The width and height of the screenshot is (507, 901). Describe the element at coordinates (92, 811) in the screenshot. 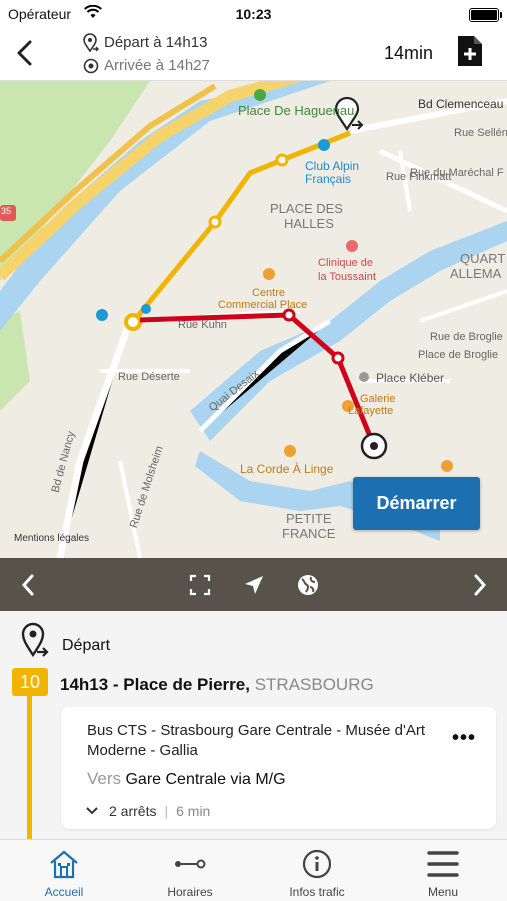

I see `chevron-down-icon` at that location.